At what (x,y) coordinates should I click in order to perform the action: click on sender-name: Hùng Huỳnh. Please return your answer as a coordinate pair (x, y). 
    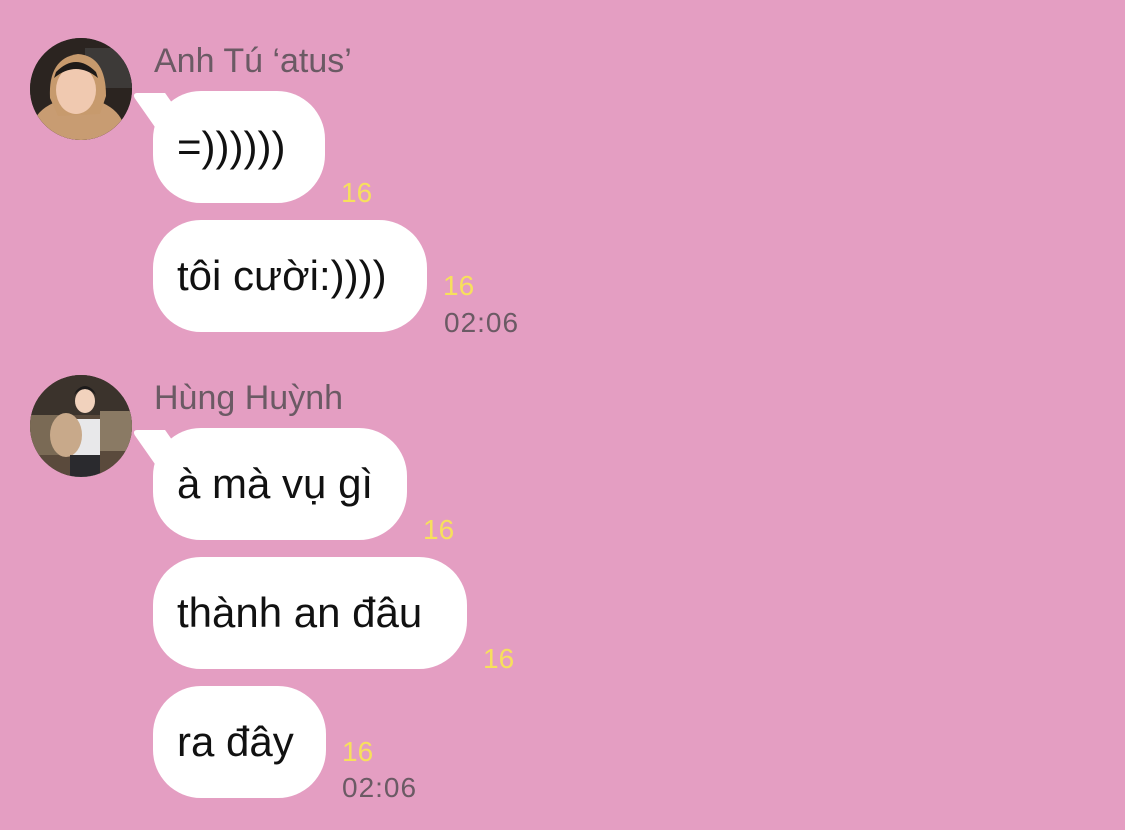
    Looking at the image, I should click on (249, 398).